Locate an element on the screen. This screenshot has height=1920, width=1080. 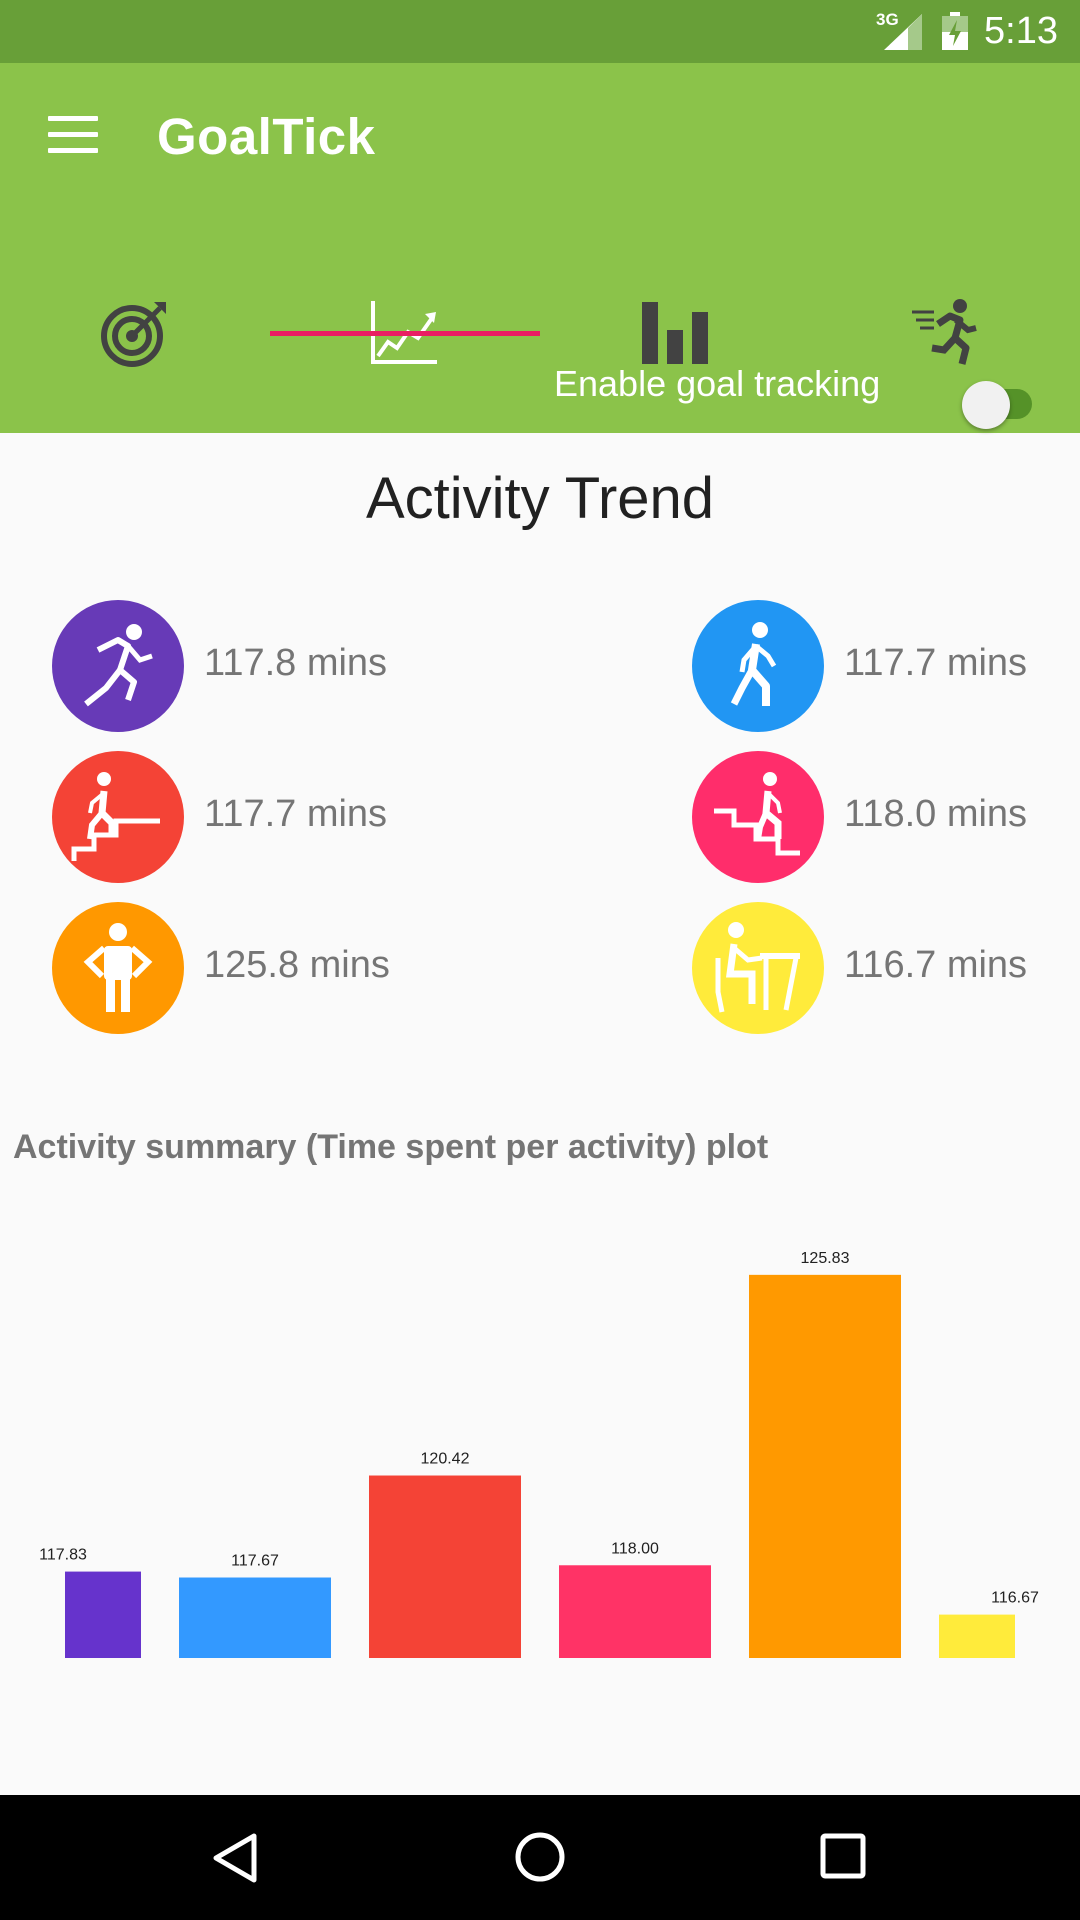
running-icon is located at coordinates (118, 665).